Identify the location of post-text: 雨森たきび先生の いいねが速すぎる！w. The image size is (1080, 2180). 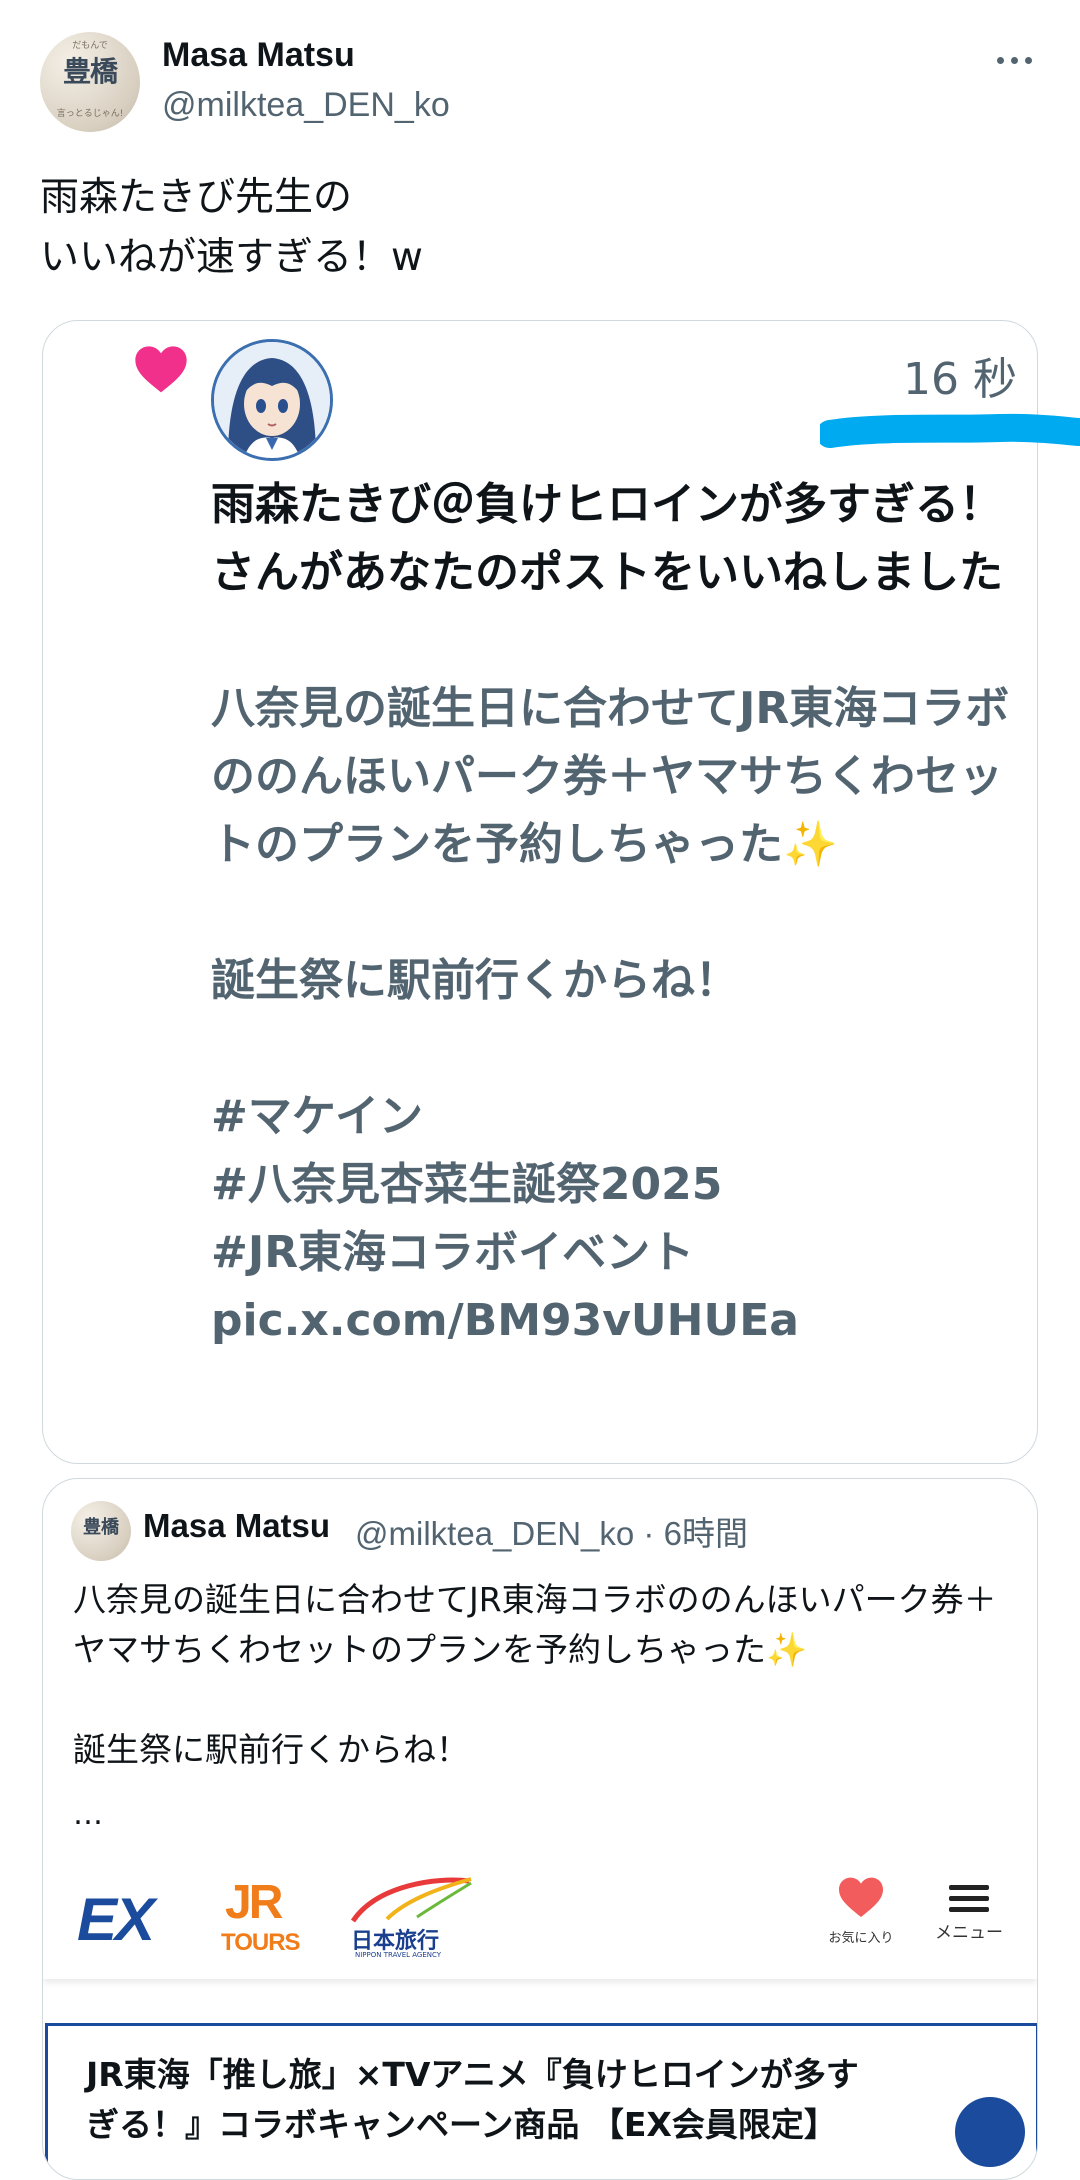
(231, 227).